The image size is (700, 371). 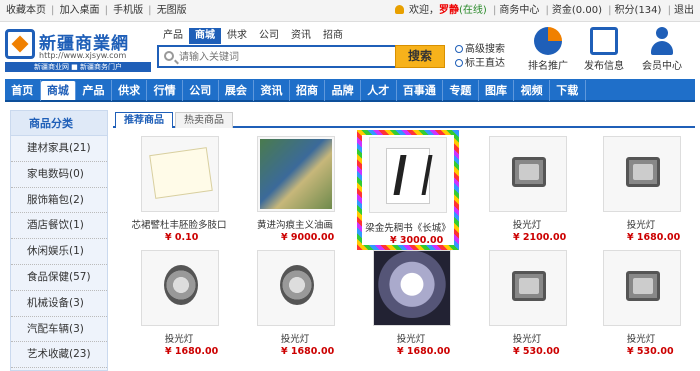 I want to click on search-tab-company: 公司, so click(x=269, y=36).